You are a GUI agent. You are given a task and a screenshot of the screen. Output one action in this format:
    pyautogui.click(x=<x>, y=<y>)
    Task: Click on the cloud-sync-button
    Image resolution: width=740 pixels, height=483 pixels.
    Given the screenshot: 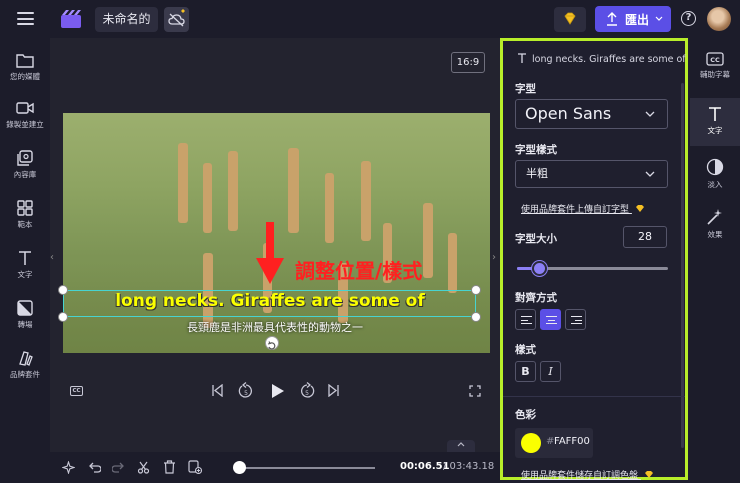 What is the action you would take?
    pyautogui.click(x=176, y=19)
    